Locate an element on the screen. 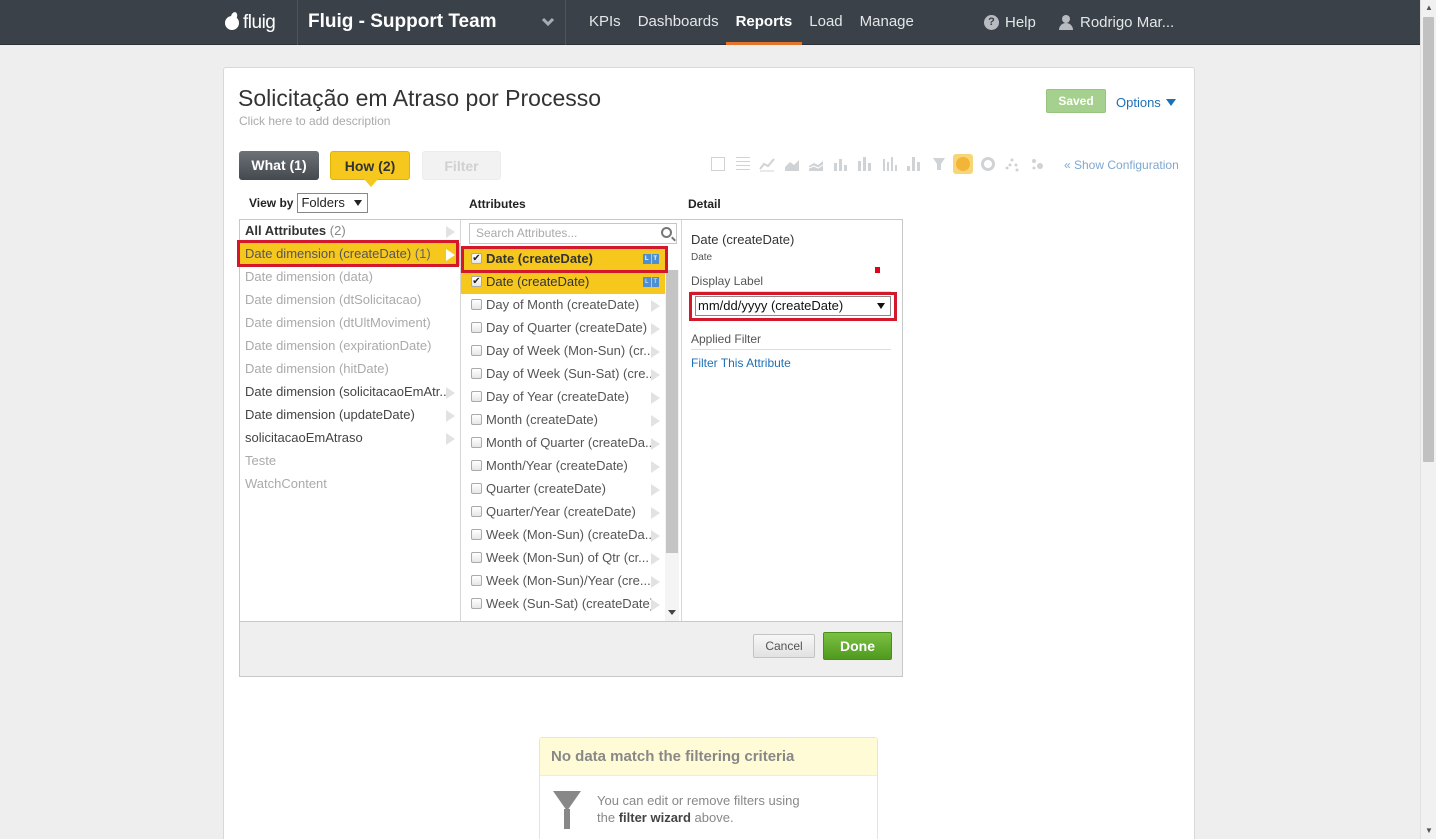 The width and height of the screenshot is (1436, 839). folder-item: Date dimension (hitDate) is located at coordinates (350, 369).